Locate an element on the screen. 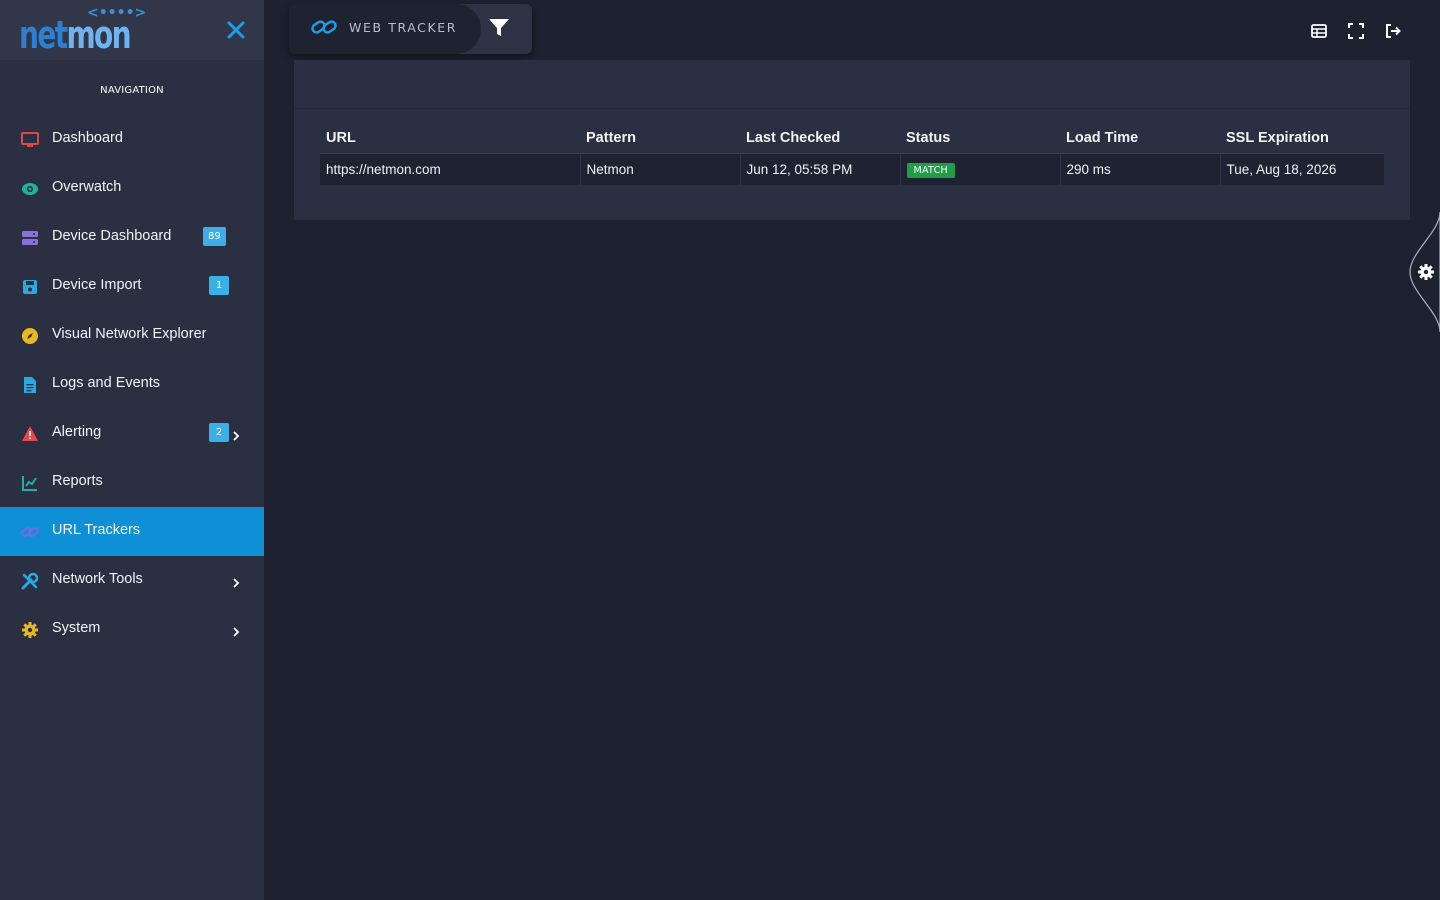 The image size is (1440, 900). server-icon is located at coordinates (30, 238).